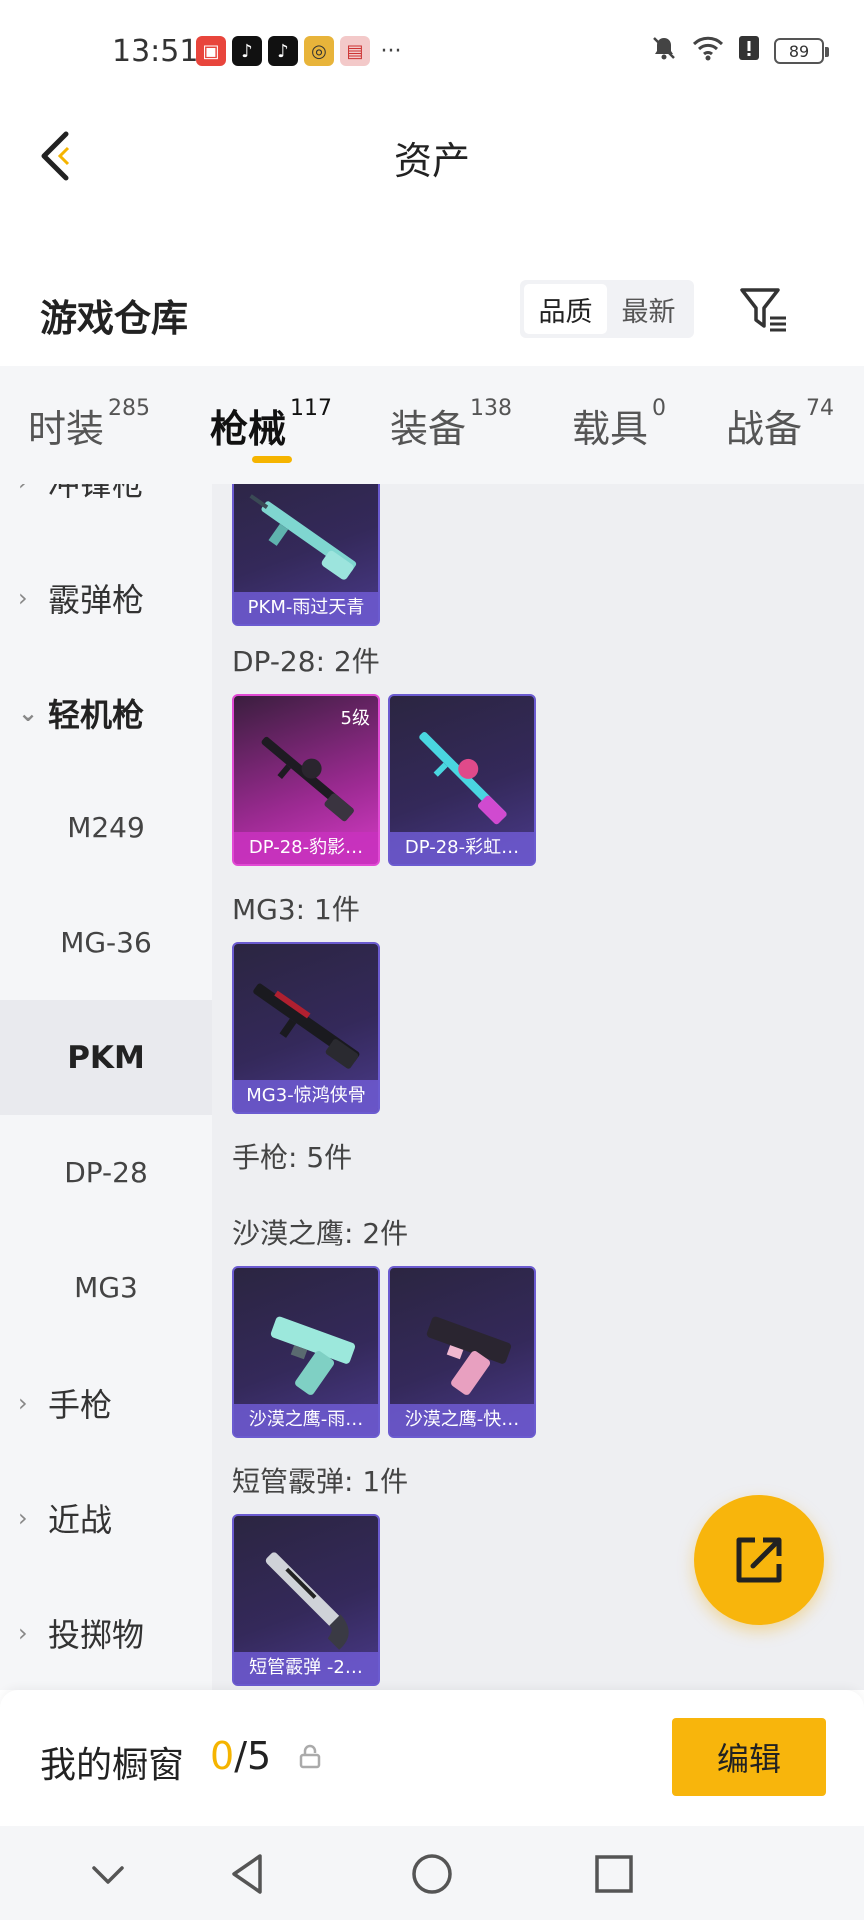 The height and width of the screenshot is (1920, 864). What do you see at coordinates (319, 51) in the screenshot?
I see `game-app-icon: ◎` at bounding box center [319, 51].